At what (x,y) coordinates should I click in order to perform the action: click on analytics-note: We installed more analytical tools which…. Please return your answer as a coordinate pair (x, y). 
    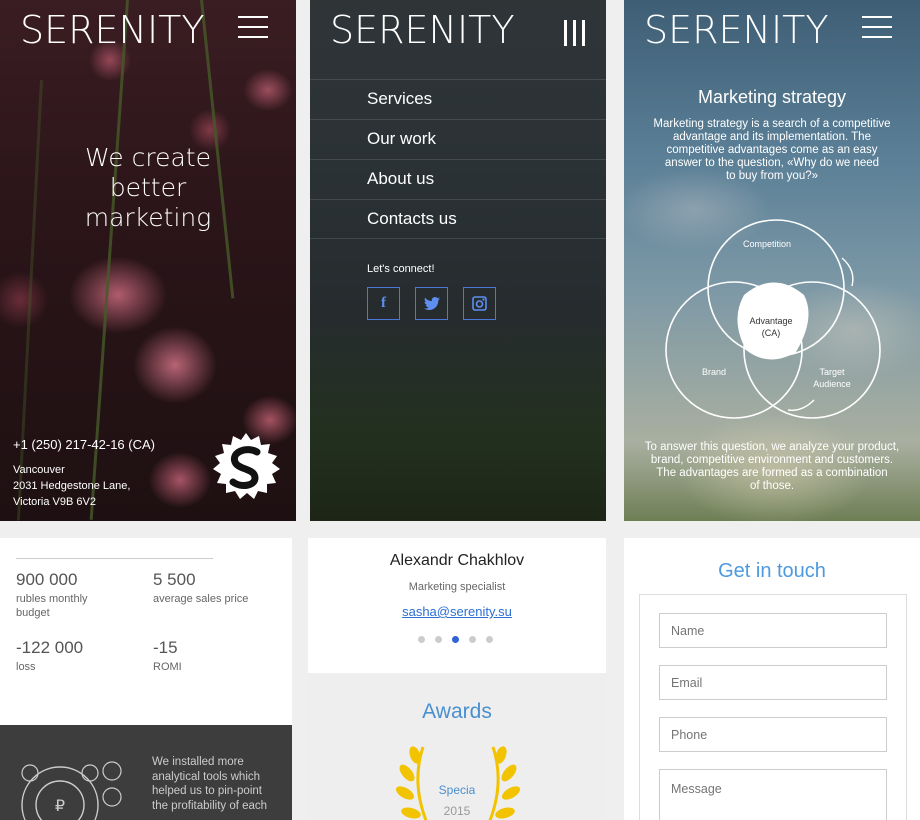
    Looking at the image, I should click on (210, 784).